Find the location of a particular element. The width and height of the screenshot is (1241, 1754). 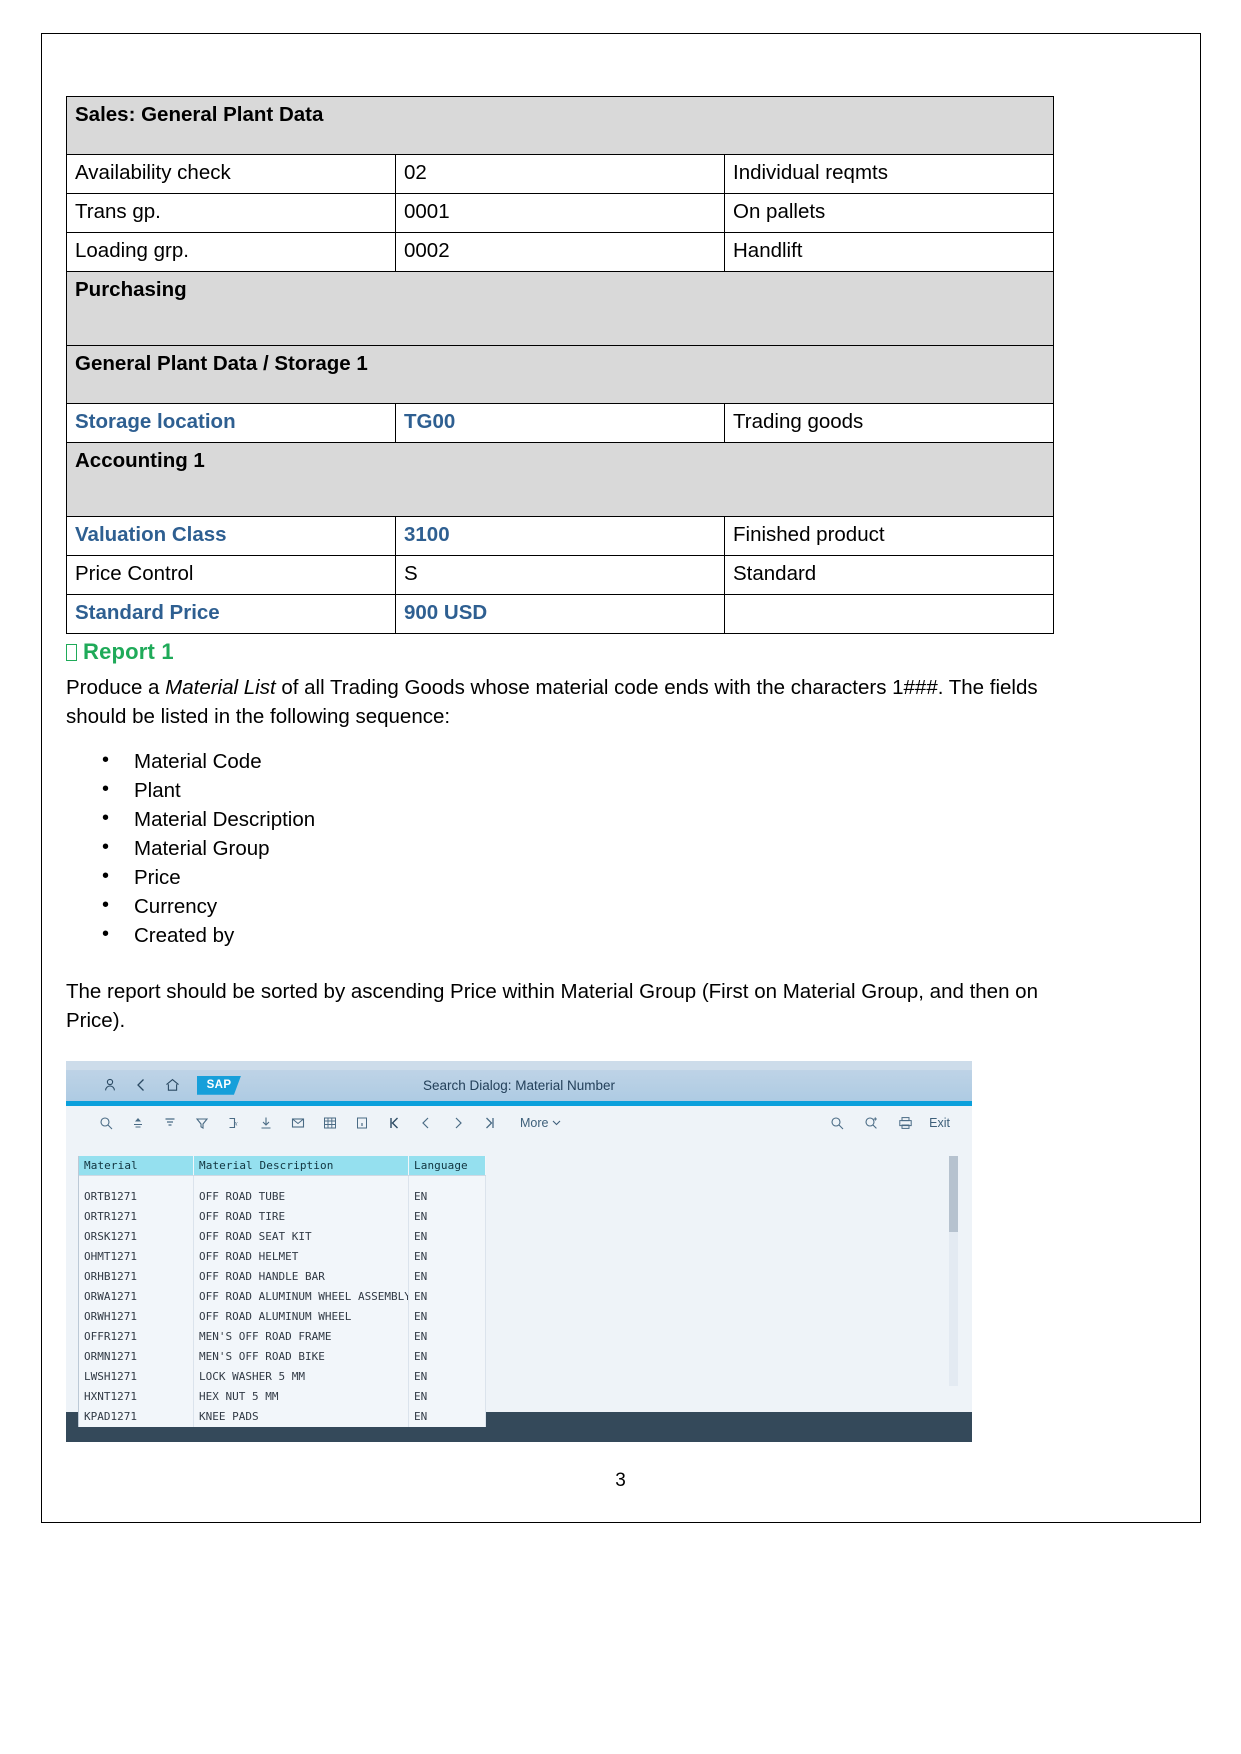

field-label: Storage location is located at coordinates (231, 423).